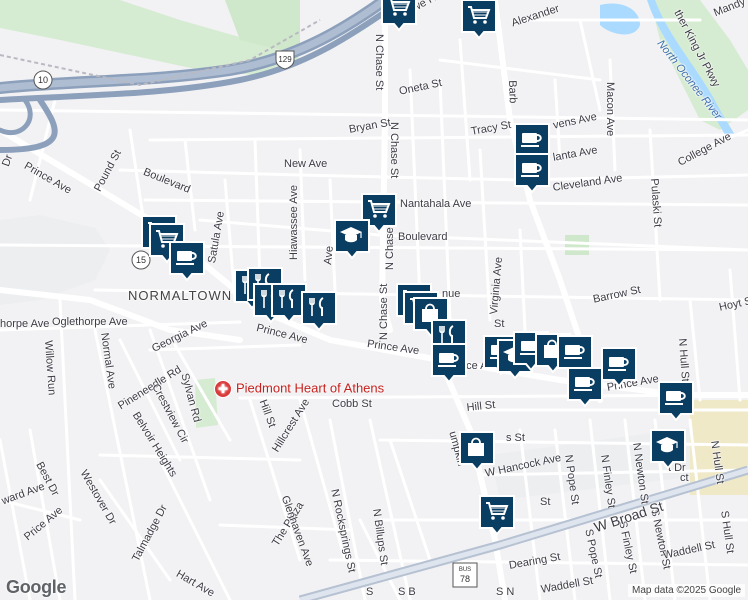 Image resolution: width=748 pixels, height=600 pixels. Describe the element at coordinates (577, 245) in the screenshot. I see `green-patch` at that location.